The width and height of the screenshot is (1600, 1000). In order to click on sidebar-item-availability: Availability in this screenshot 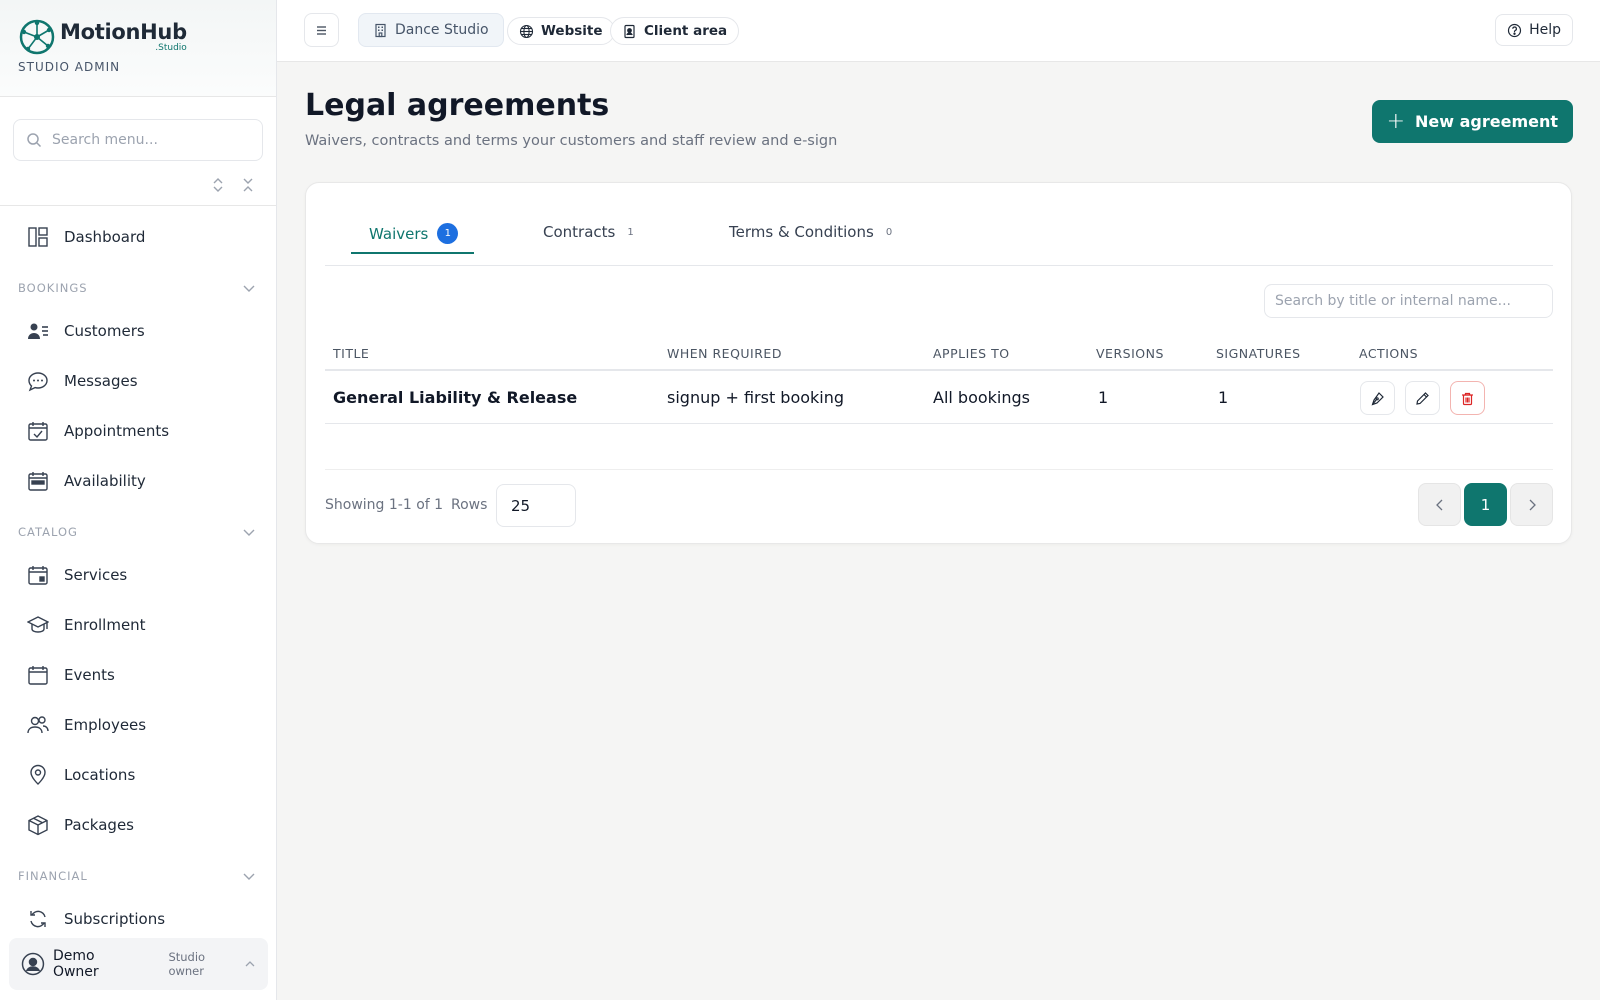, I will do `click(138, 481)`.